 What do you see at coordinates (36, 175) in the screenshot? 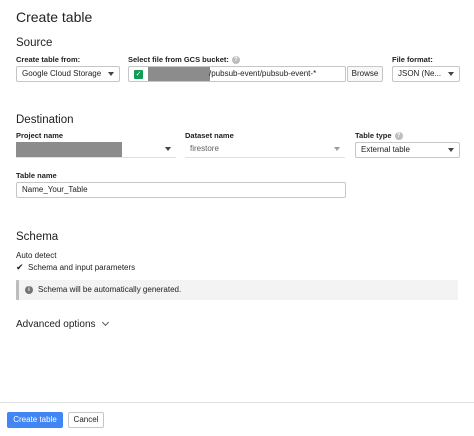
I see `table-name-label: Table name` at bounding box center [36, 175].